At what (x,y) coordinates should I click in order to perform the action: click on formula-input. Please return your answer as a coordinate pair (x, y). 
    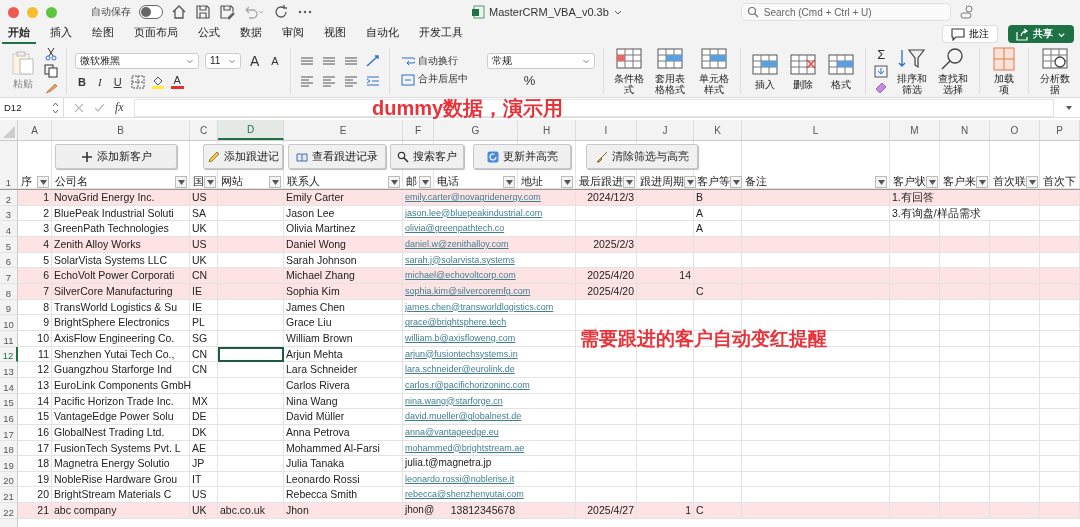
    Looking at the image, I should click on (593, 107).